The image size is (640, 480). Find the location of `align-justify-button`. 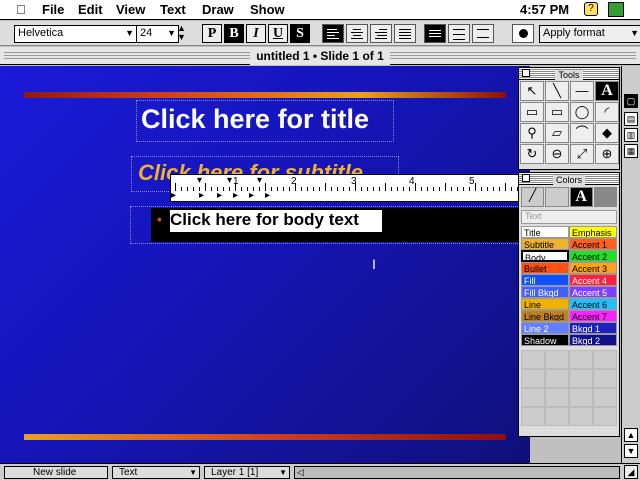

align-justify-button is located at coordinates (405, 33).